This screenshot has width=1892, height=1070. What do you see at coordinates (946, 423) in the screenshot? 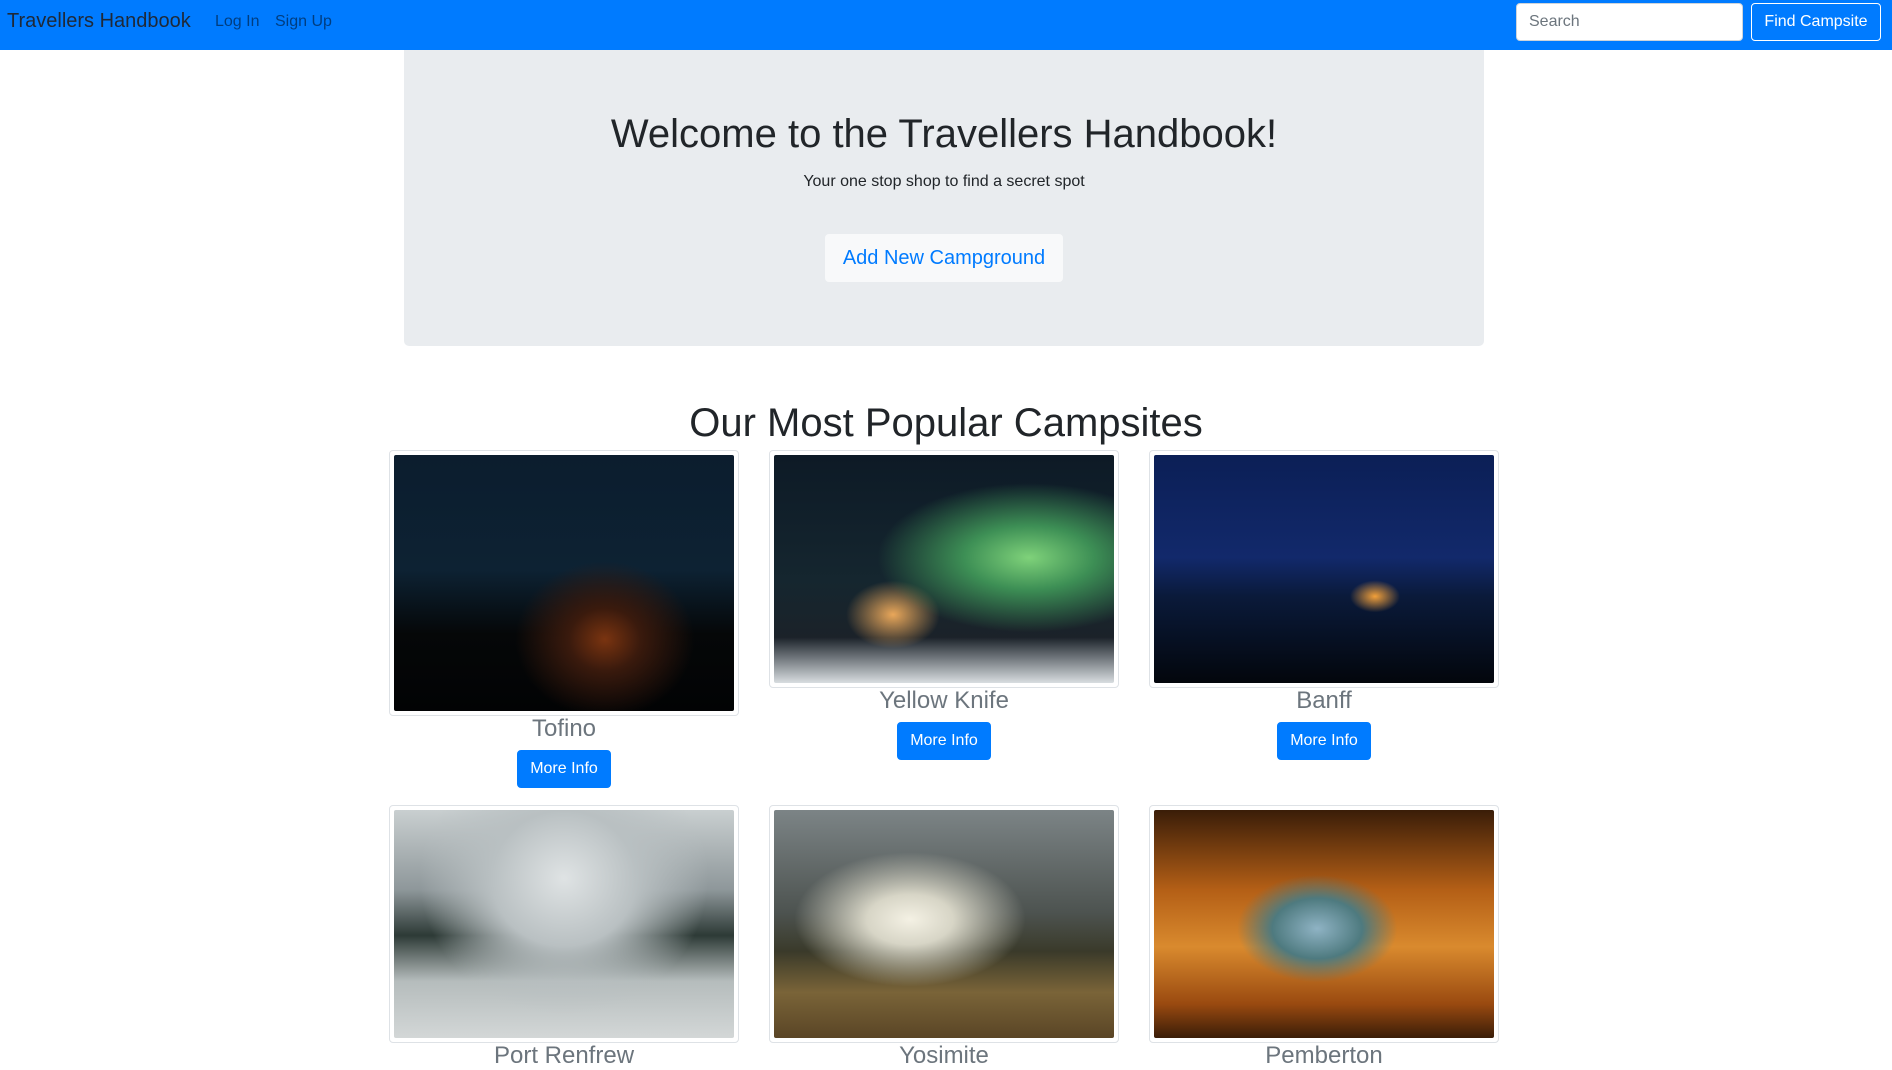
I see `popular-title: Our Most Popular Campsites` at bounding box center [946, 423].